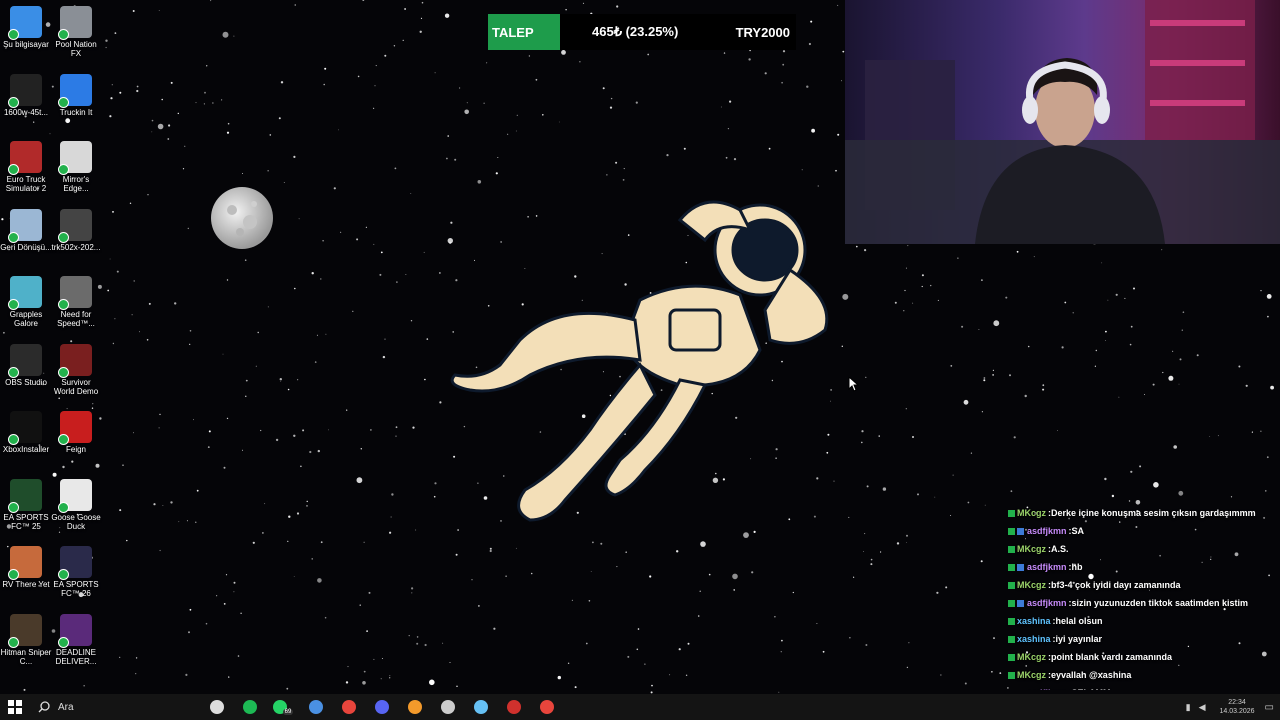 The image size is (1280, 720). I want to click on computer-icon, so click(25, 23).